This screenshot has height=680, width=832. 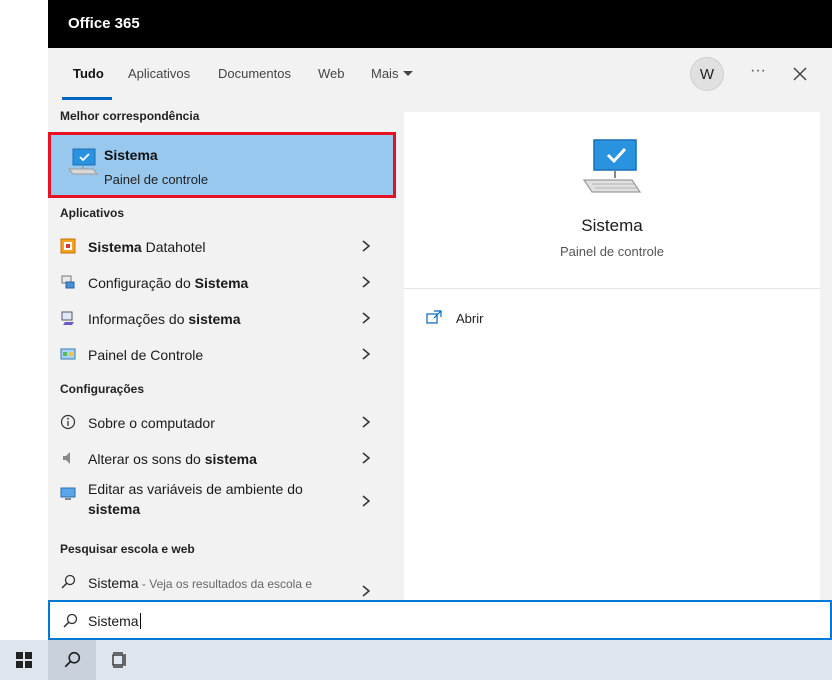 I want to click on taskbar-search-button, so click(x=72, y=660).